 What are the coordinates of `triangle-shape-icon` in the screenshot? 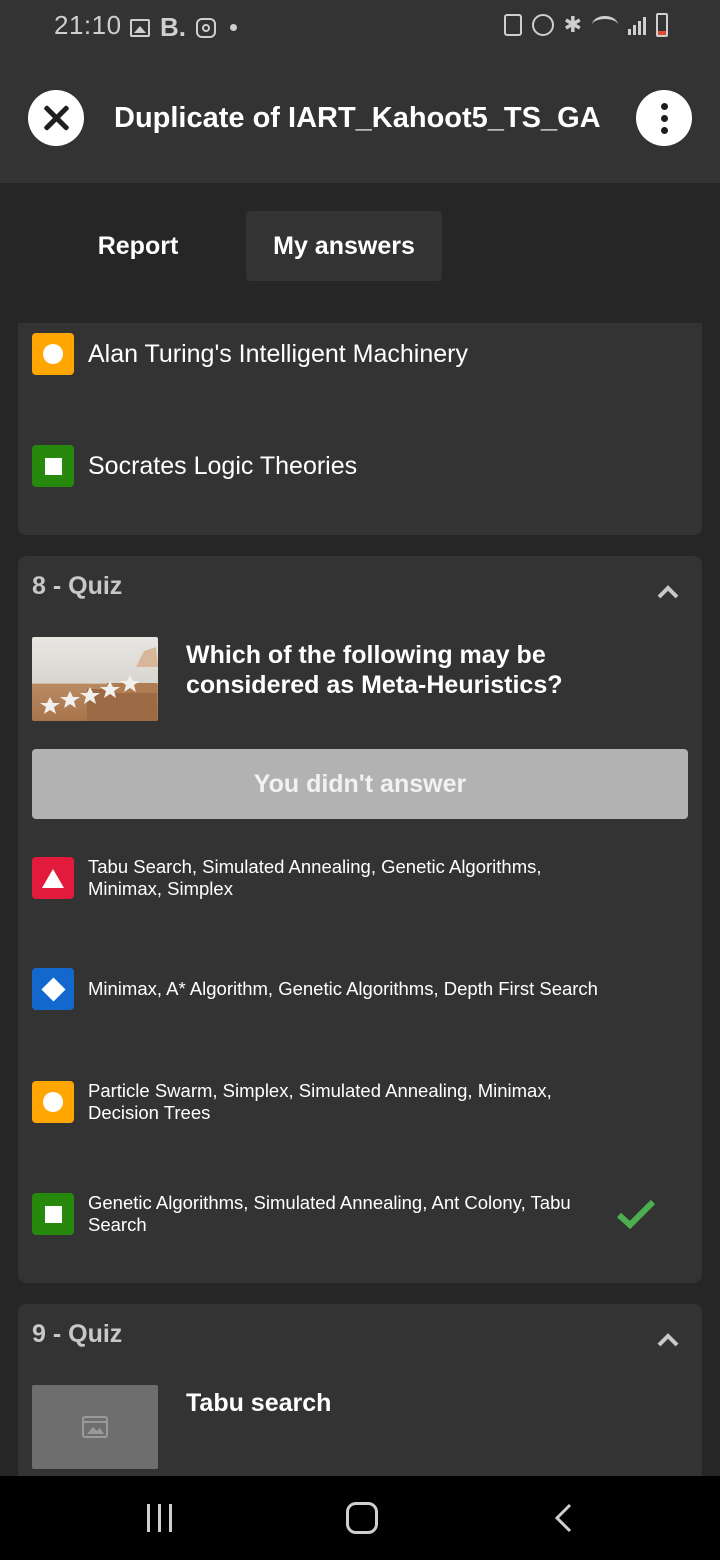 It's located at (53, 878).